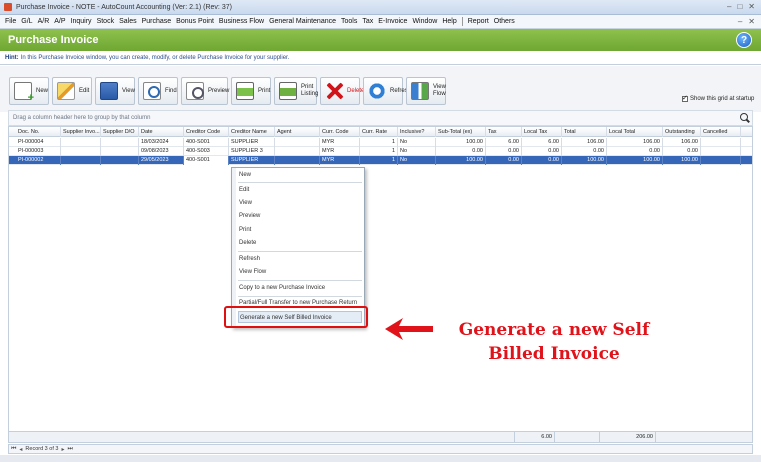 This screenshot has width=761, height=462. Describe the element at coordinates (152, 91) in the screenshot. I see `magnifier-icon` at that location.